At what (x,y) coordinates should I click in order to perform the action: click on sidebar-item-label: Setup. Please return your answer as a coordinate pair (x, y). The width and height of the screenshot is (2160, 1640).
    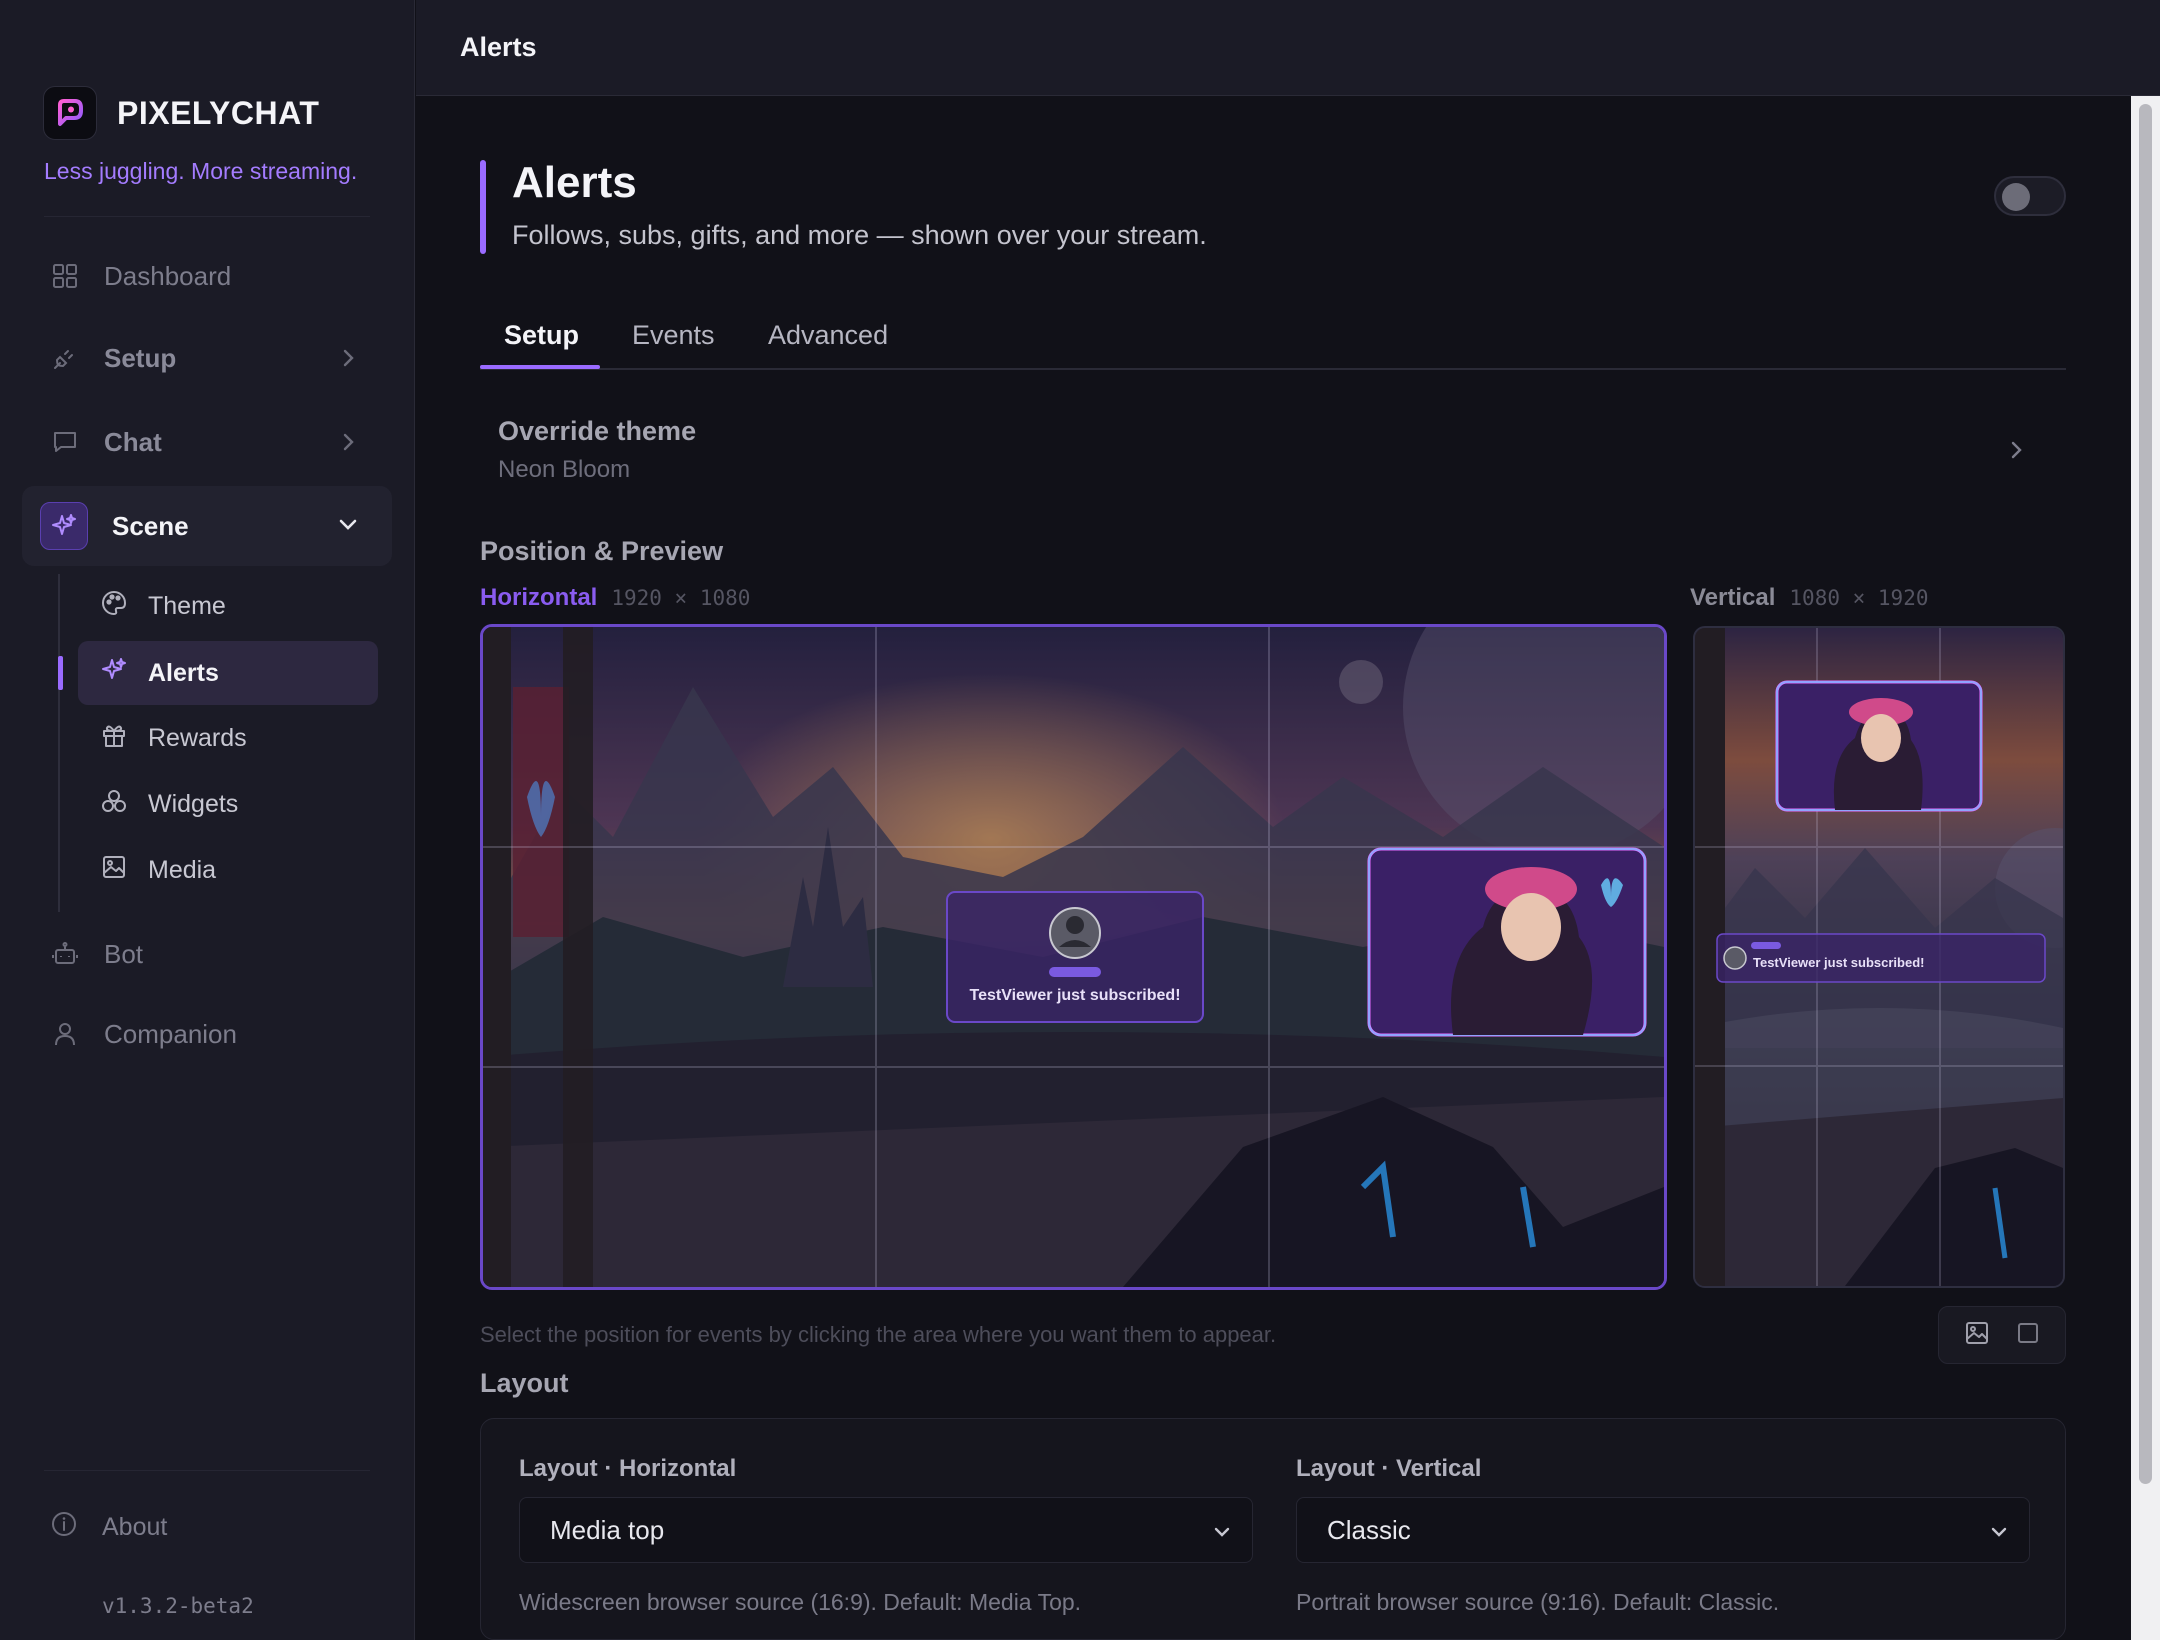
    Looking at the image, I should click on (140, 357).